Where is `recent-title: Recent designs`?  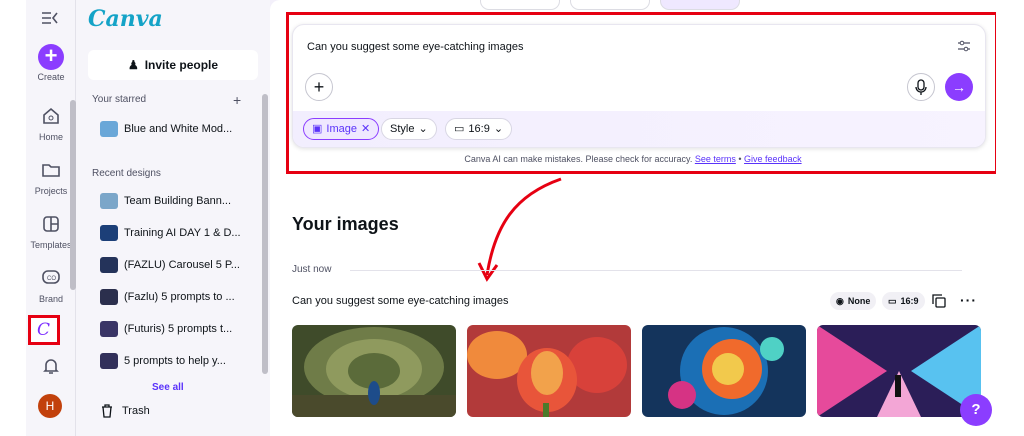
recent-title: Recent designs is located at coordinates (126, 173).